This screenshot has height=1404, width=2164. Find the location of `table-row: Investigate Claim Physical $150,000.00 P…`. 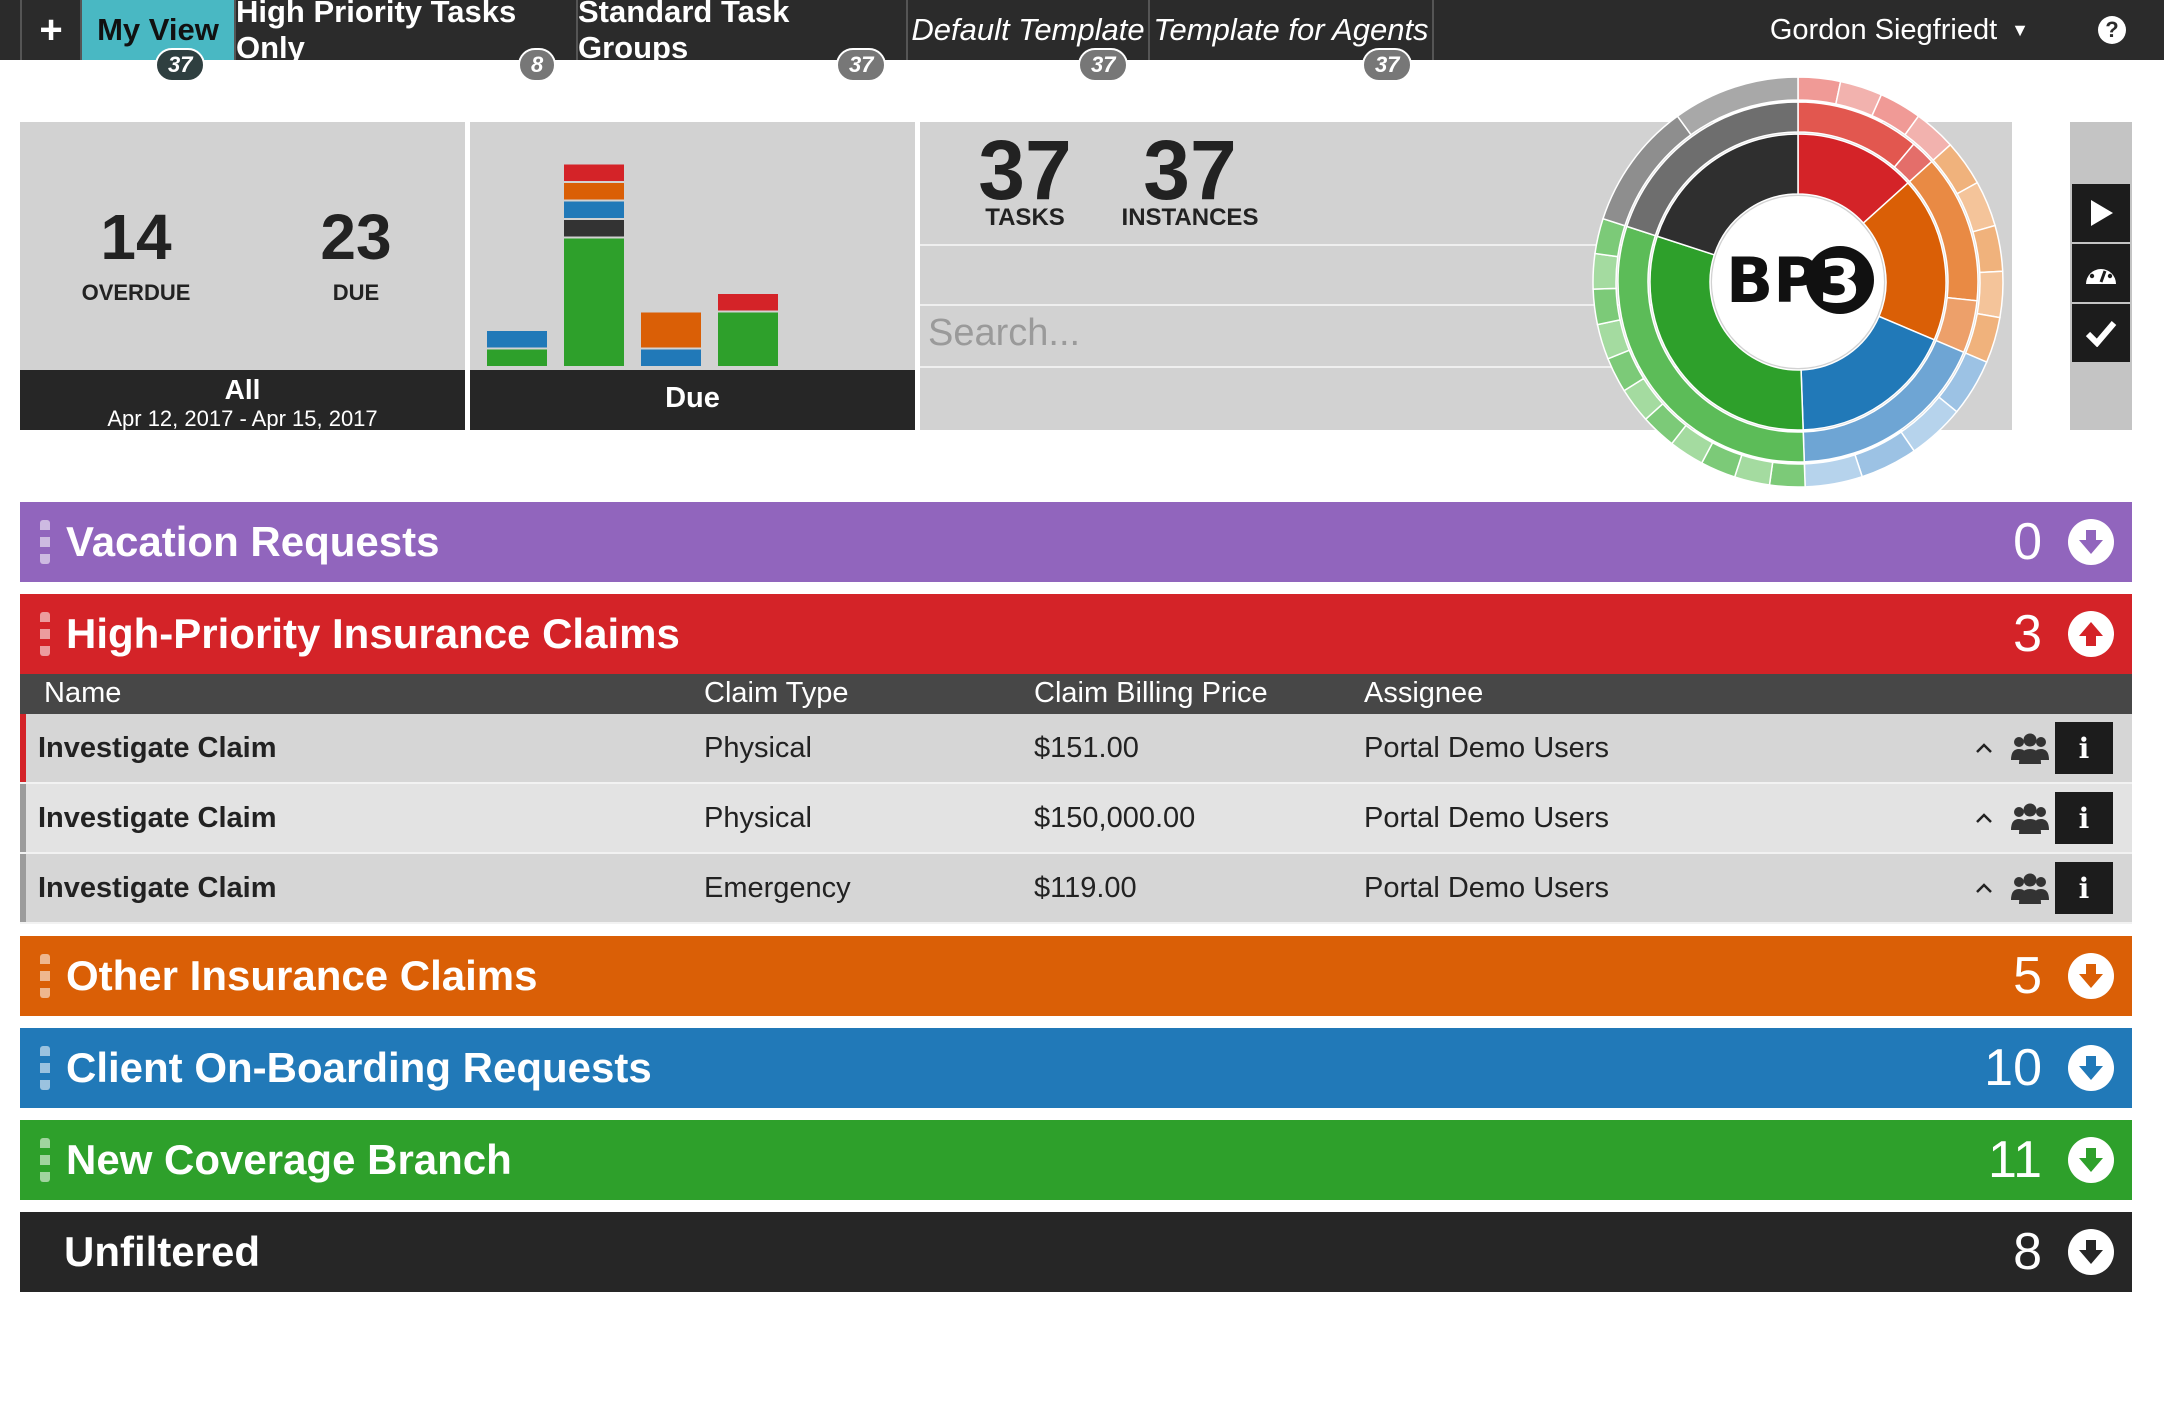

table-row: Investigate Claim Physical $150,000.00 P… is located at coordinates (1076, 819).